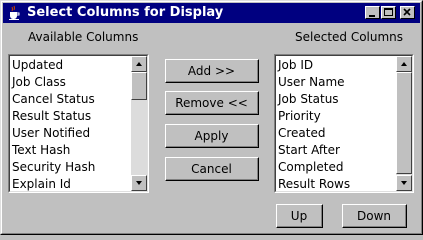 This screenshot has width=423, height=240. I want to click on title-bar: Select Columns for Display, so click(211, 13).